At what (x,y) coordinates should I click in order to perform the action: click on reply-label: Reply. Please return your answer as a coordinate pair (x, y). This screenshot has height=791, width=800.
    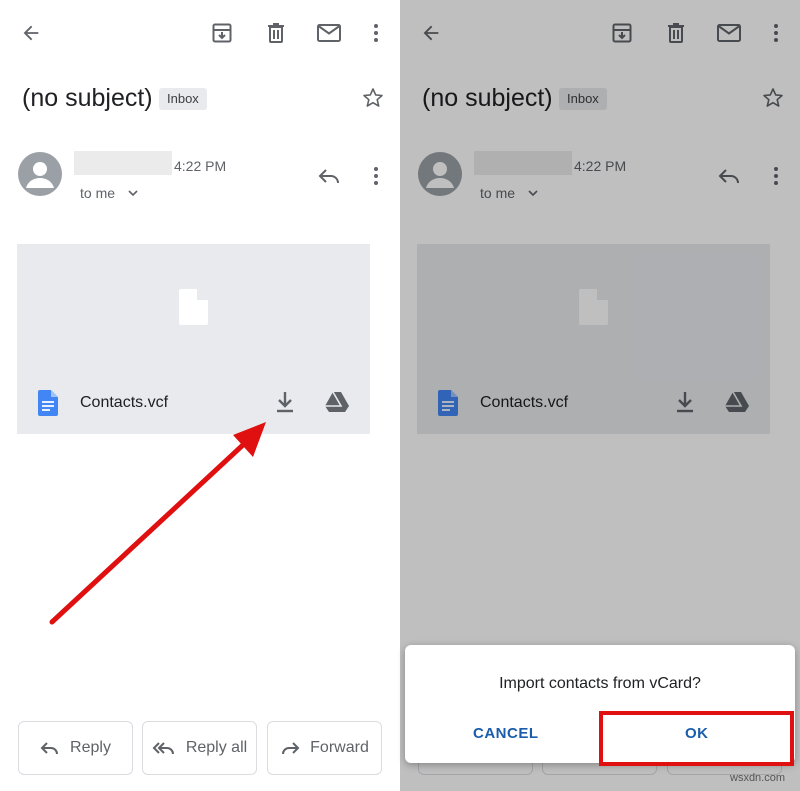
    Looking at the image, I should click on (90, 747).